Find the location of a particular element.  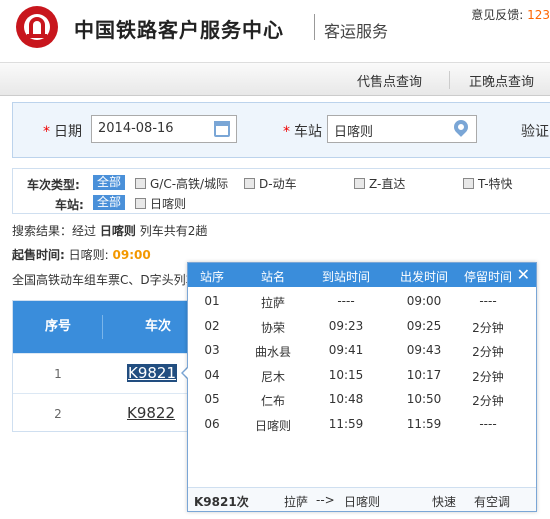

type-option-z: Z-直达 is located at coordinates (379, 183).